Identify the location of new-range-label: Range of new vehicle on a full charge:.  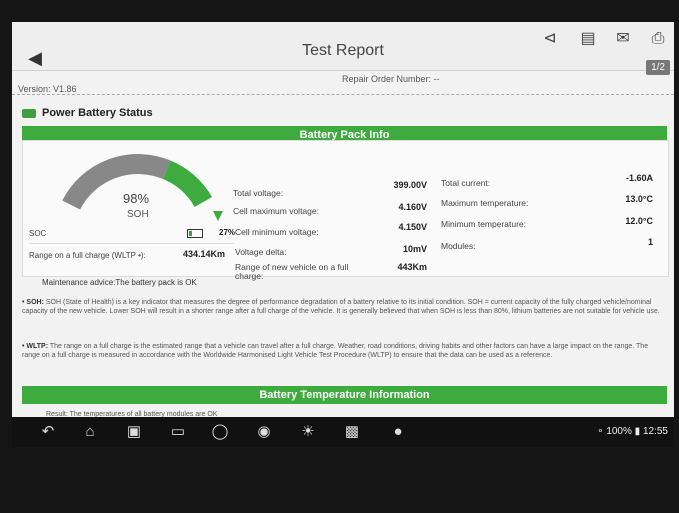
(292, 271).